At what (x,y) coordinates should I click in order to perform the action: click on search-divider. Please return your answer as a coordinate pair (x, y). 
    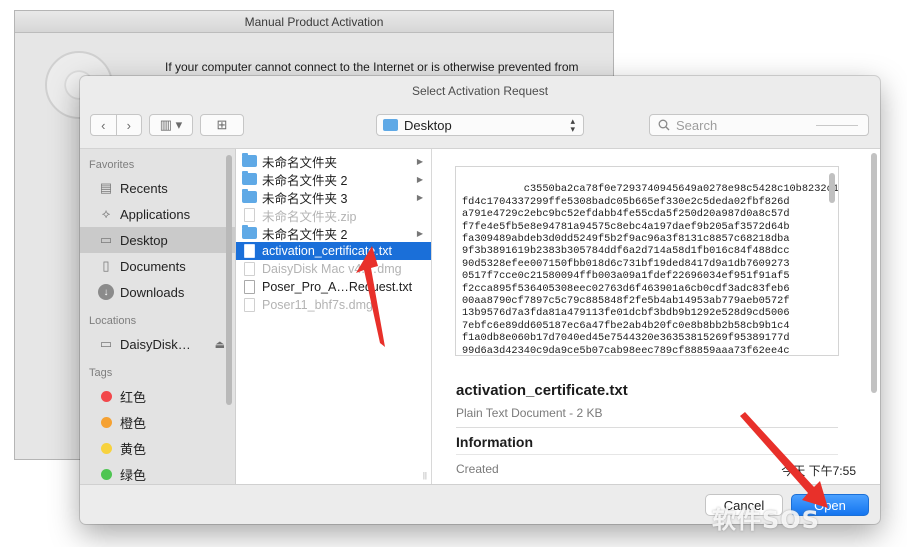
    Looking at the image, I should click on (837, 125).